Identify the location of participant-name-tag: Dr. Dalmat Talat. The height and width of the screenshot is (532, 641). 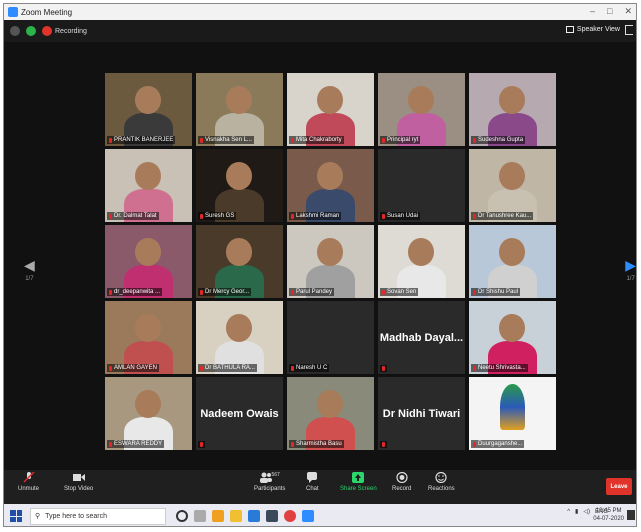
(133, 216).